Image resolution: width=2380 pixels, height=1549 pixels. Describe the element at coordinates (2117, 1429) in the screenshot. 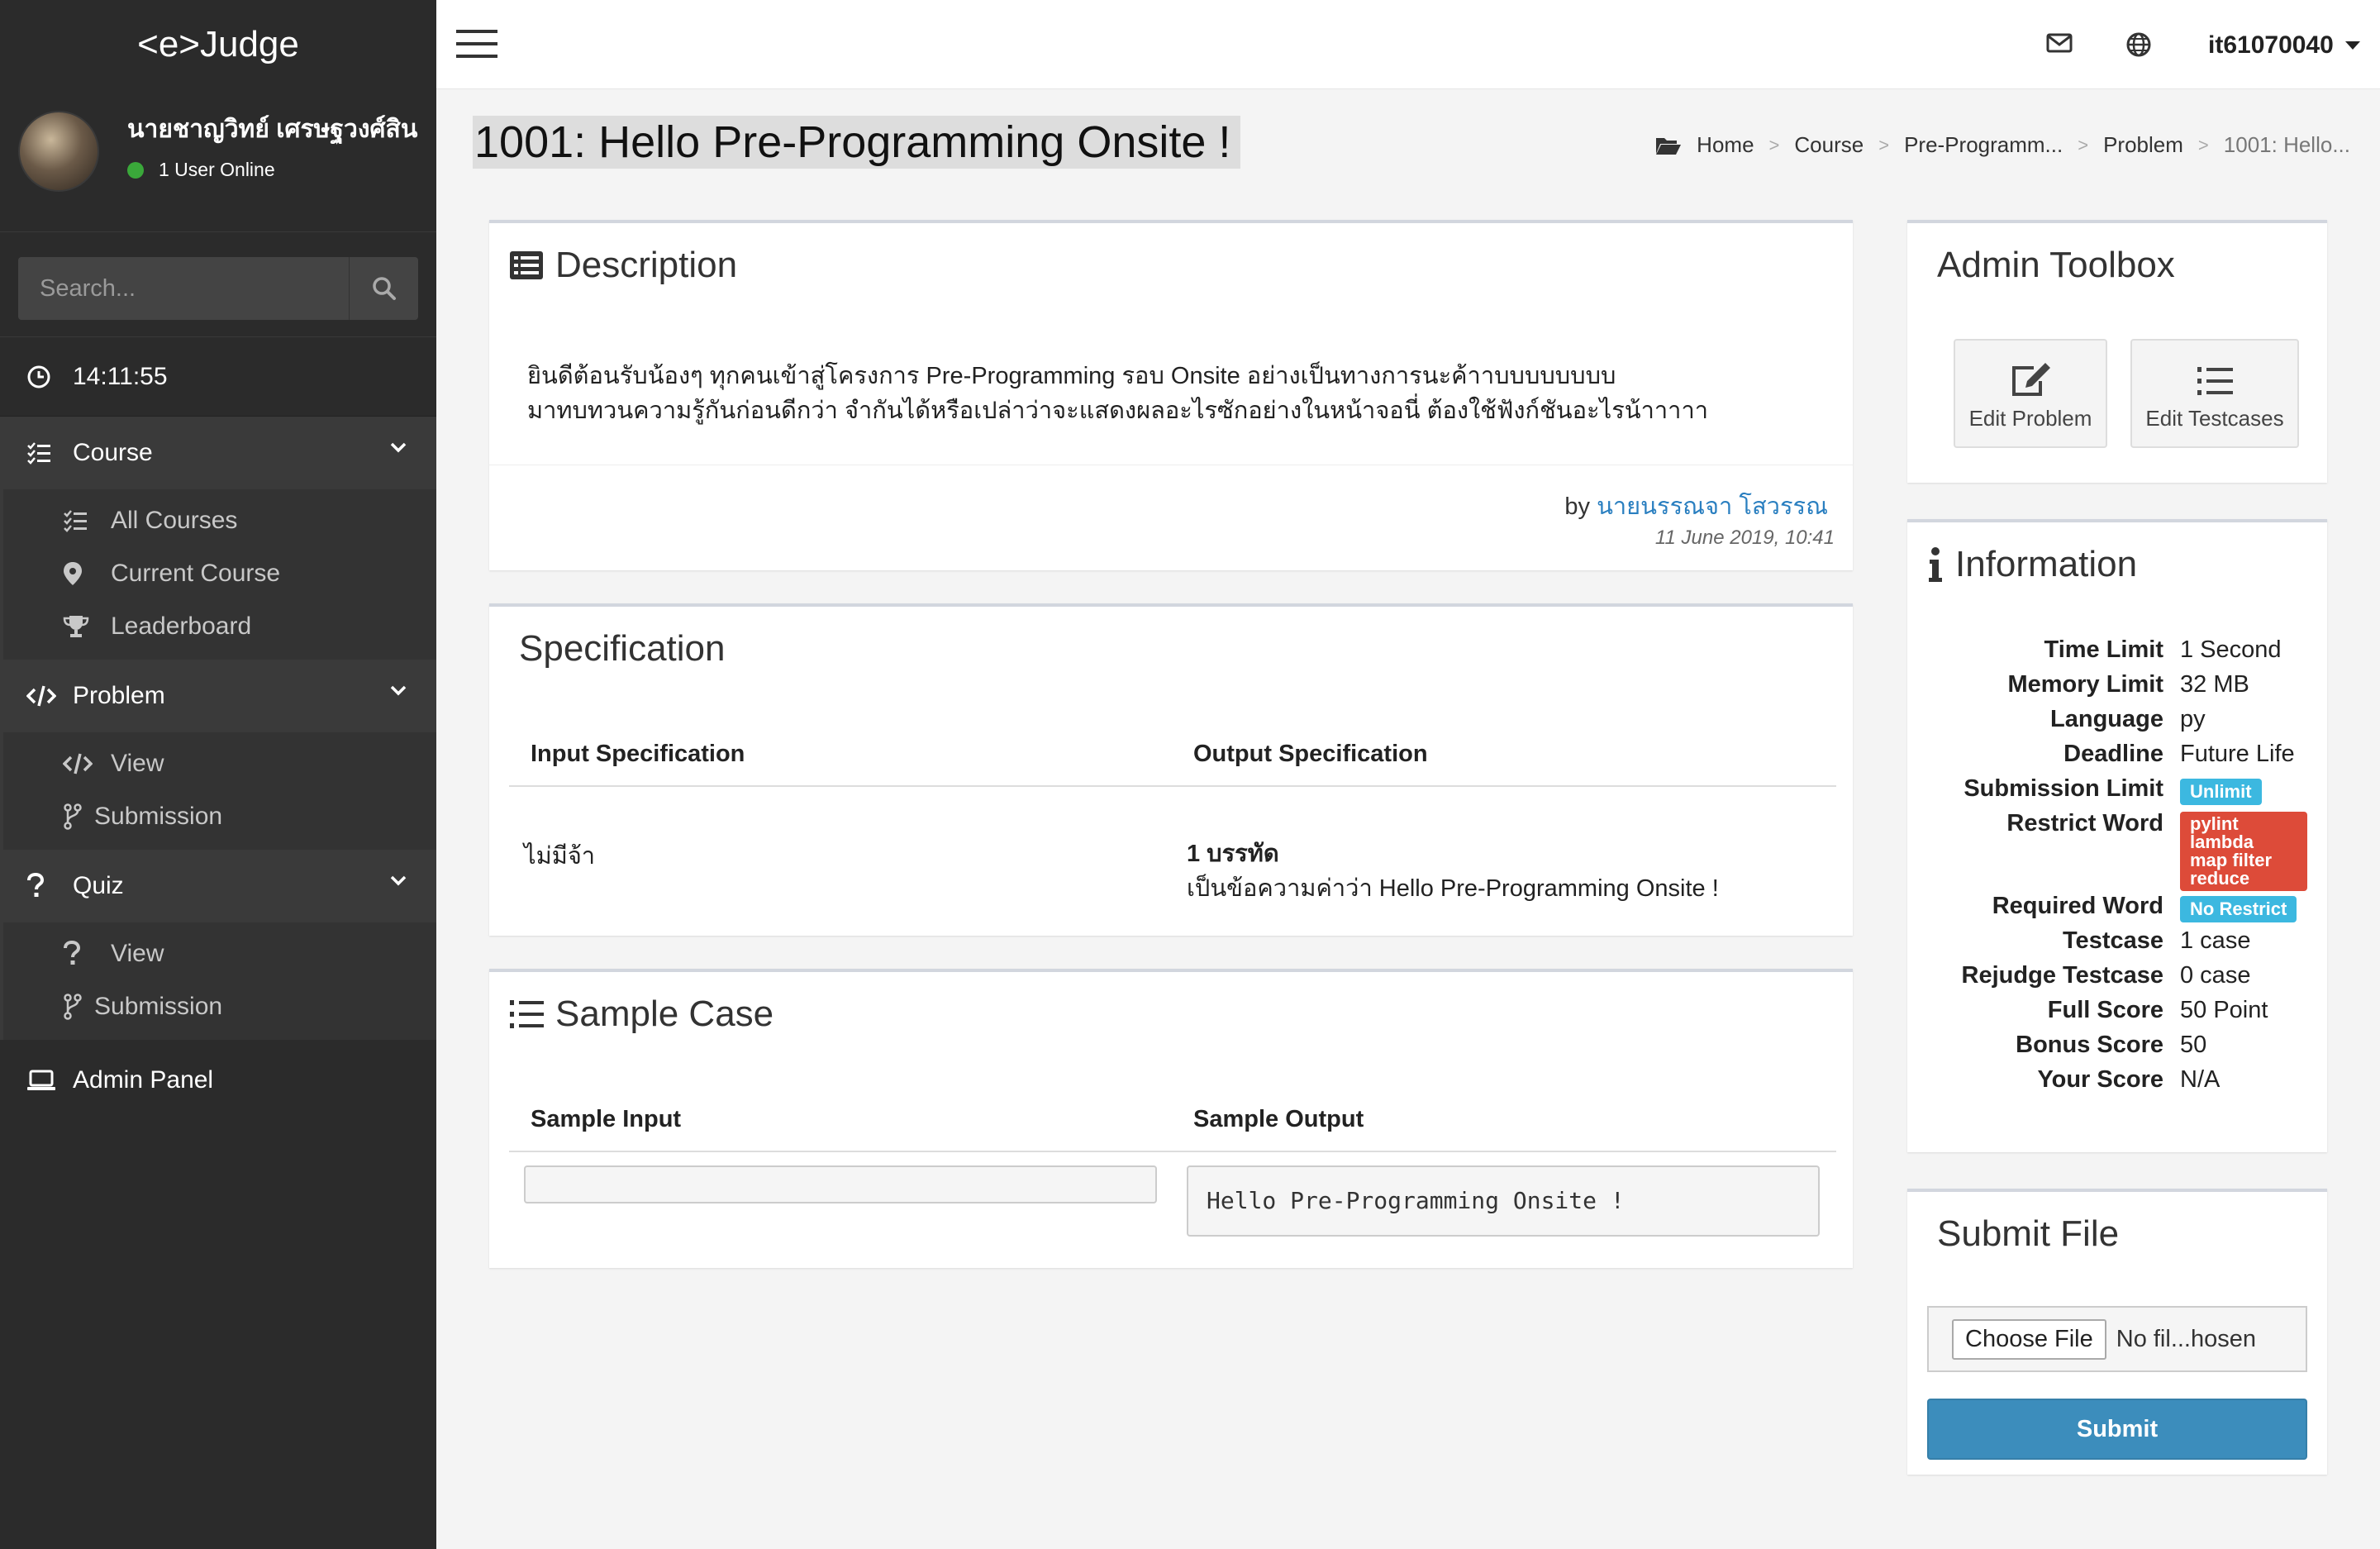

I see `submit-button: Submit` at that location.